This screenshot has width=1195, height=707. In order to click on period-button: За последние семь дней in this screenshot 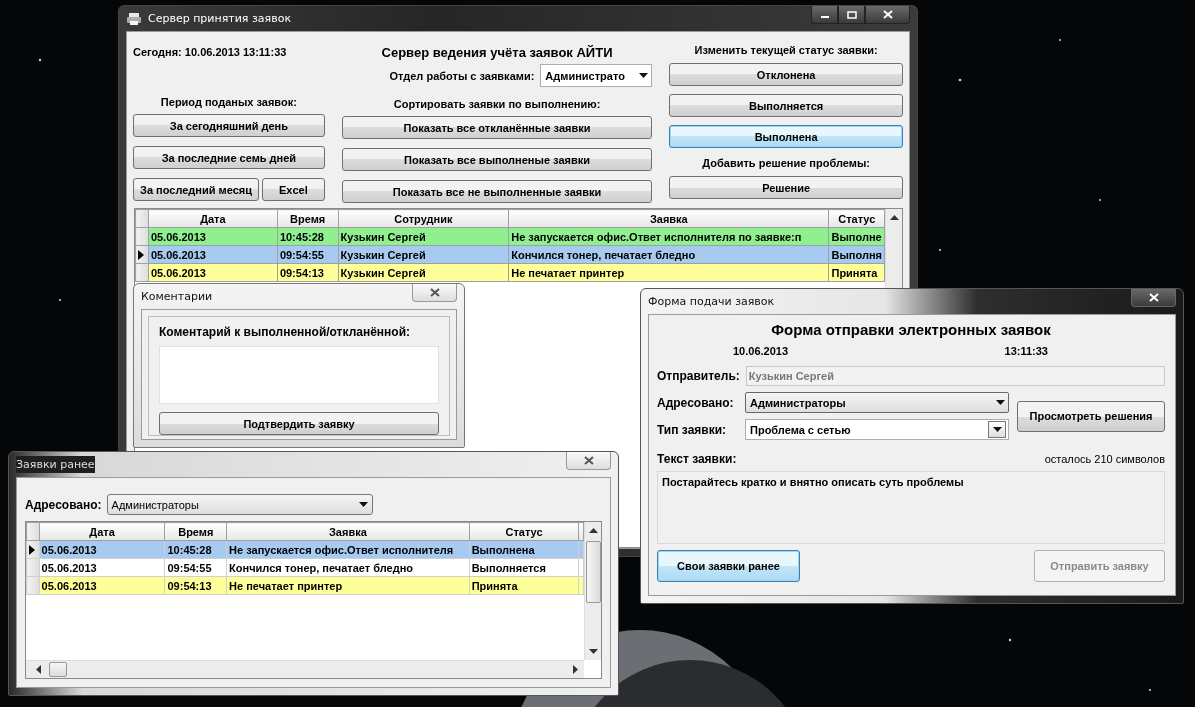, I will do `click(229, 157)`.